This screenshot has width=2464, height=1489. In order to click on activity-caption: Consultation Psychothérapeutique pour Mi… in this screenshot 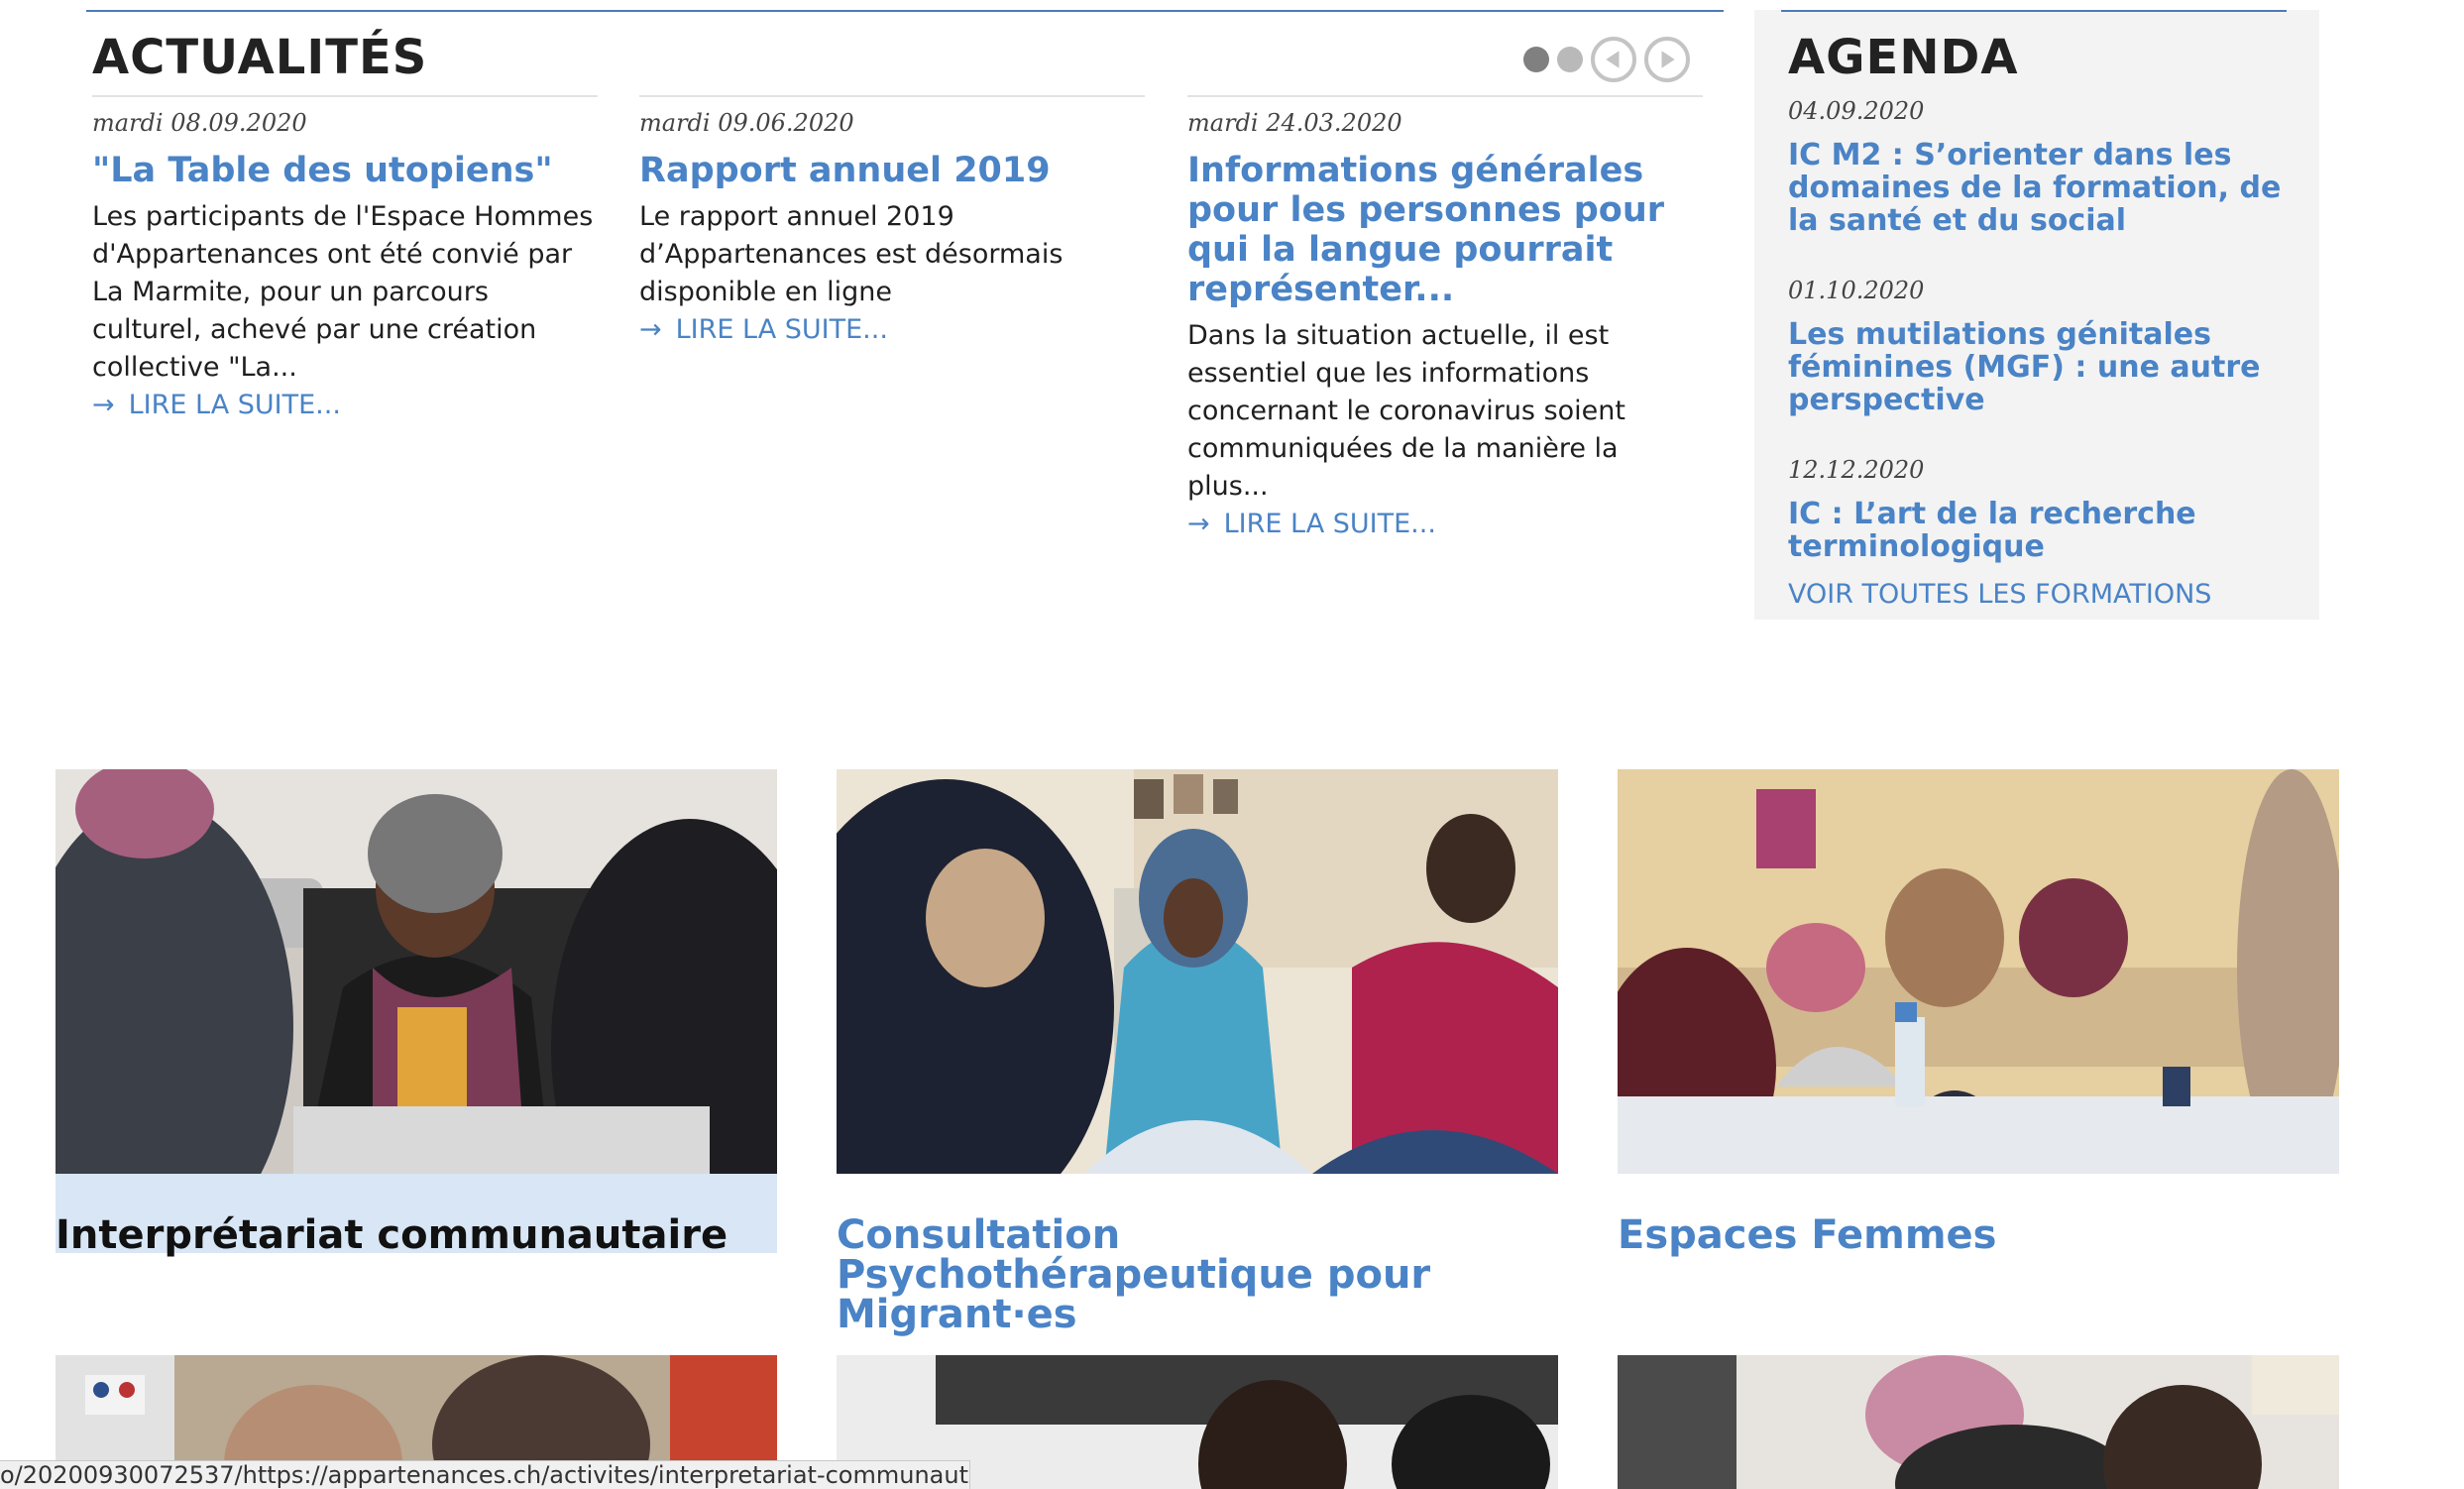, I will do `click(1134, 1274)`.